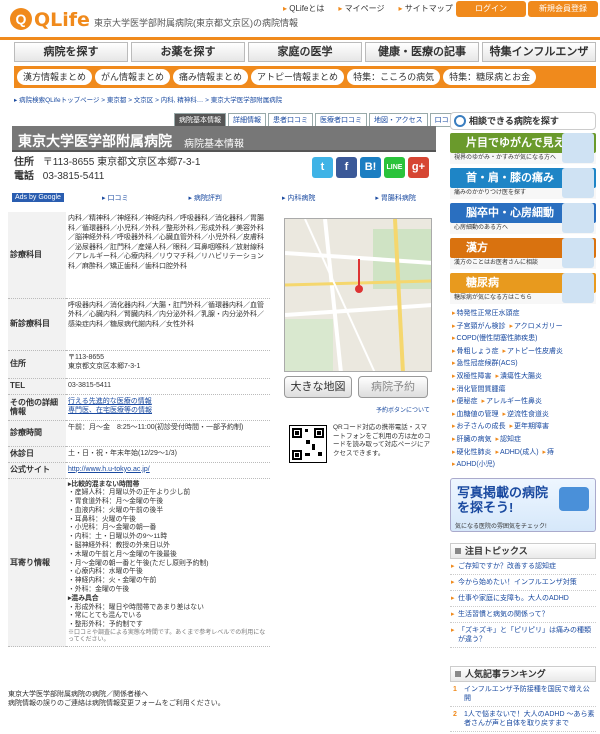 The image size is (600, 734). I want to click on table-row: その他の詳細情報 行える先進的な医療の情報 専門医、在宅医療等の情報, so click(139, 407).